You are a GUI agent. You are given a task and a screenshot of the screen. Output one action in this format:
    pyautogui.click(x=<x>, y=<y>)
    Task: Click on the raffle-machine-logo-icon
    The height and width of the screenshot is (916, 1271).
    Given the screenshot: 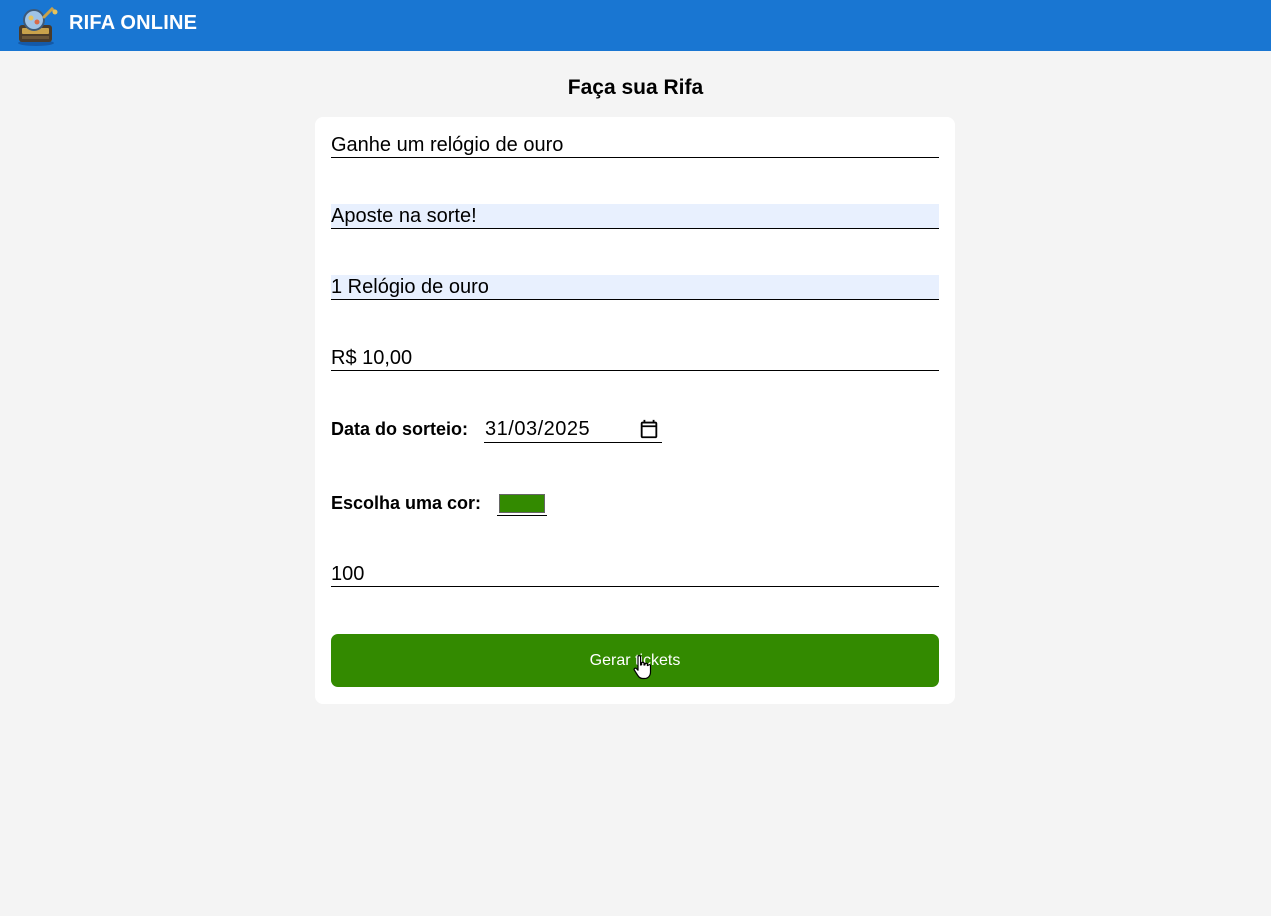 What is the action you would take?
    pyautogui.click(x=36, y=25)
    